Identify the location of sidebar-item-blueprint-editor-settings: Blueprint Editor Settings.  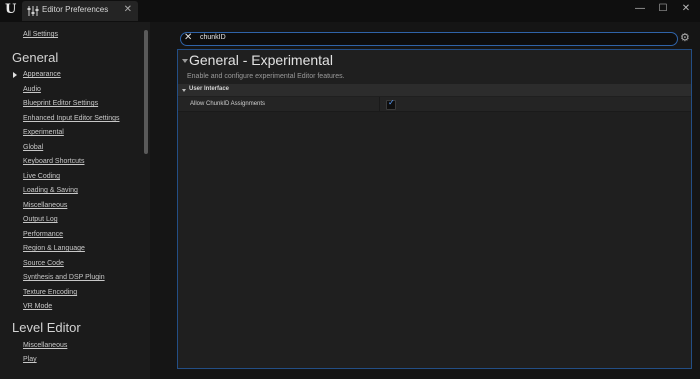
(60, 103).